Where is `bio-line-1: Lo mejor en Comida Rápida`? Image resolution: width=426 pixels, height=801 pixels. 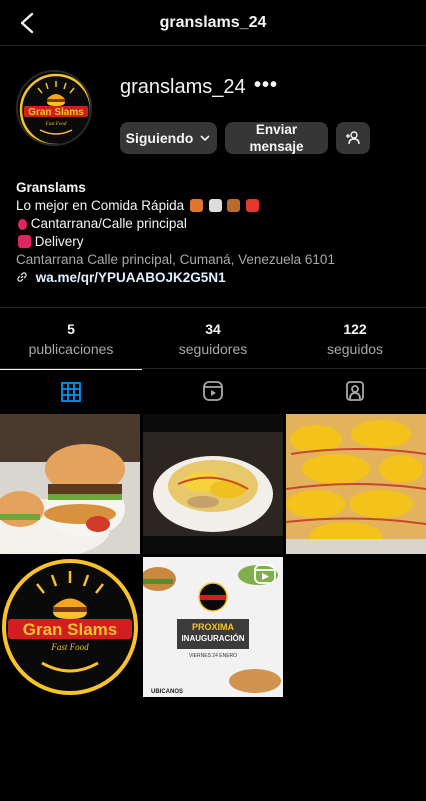
bio-line-1: Lo mejor en Comida Rápida is located at coordinates (216, 206).